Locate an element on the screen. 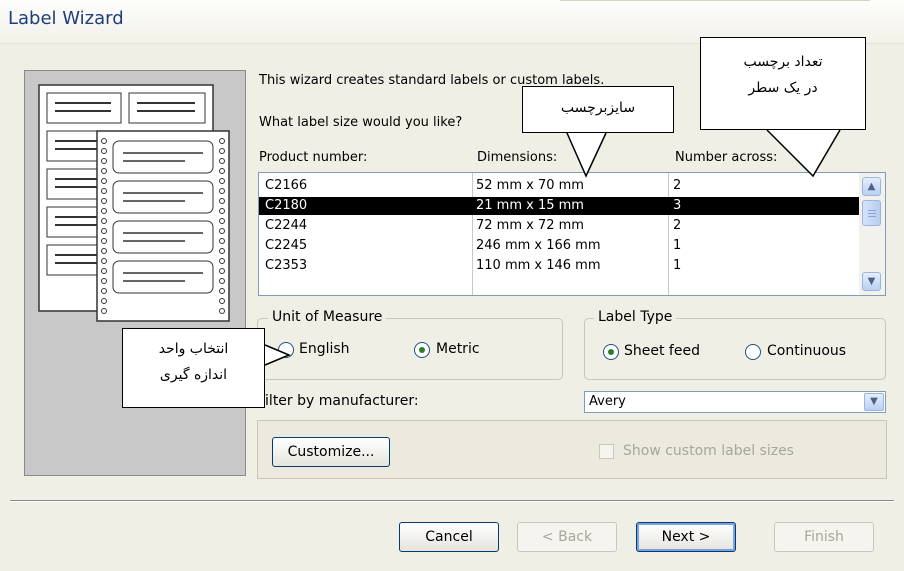  continuous-label: Continuous is located at coordinates (806, 351).